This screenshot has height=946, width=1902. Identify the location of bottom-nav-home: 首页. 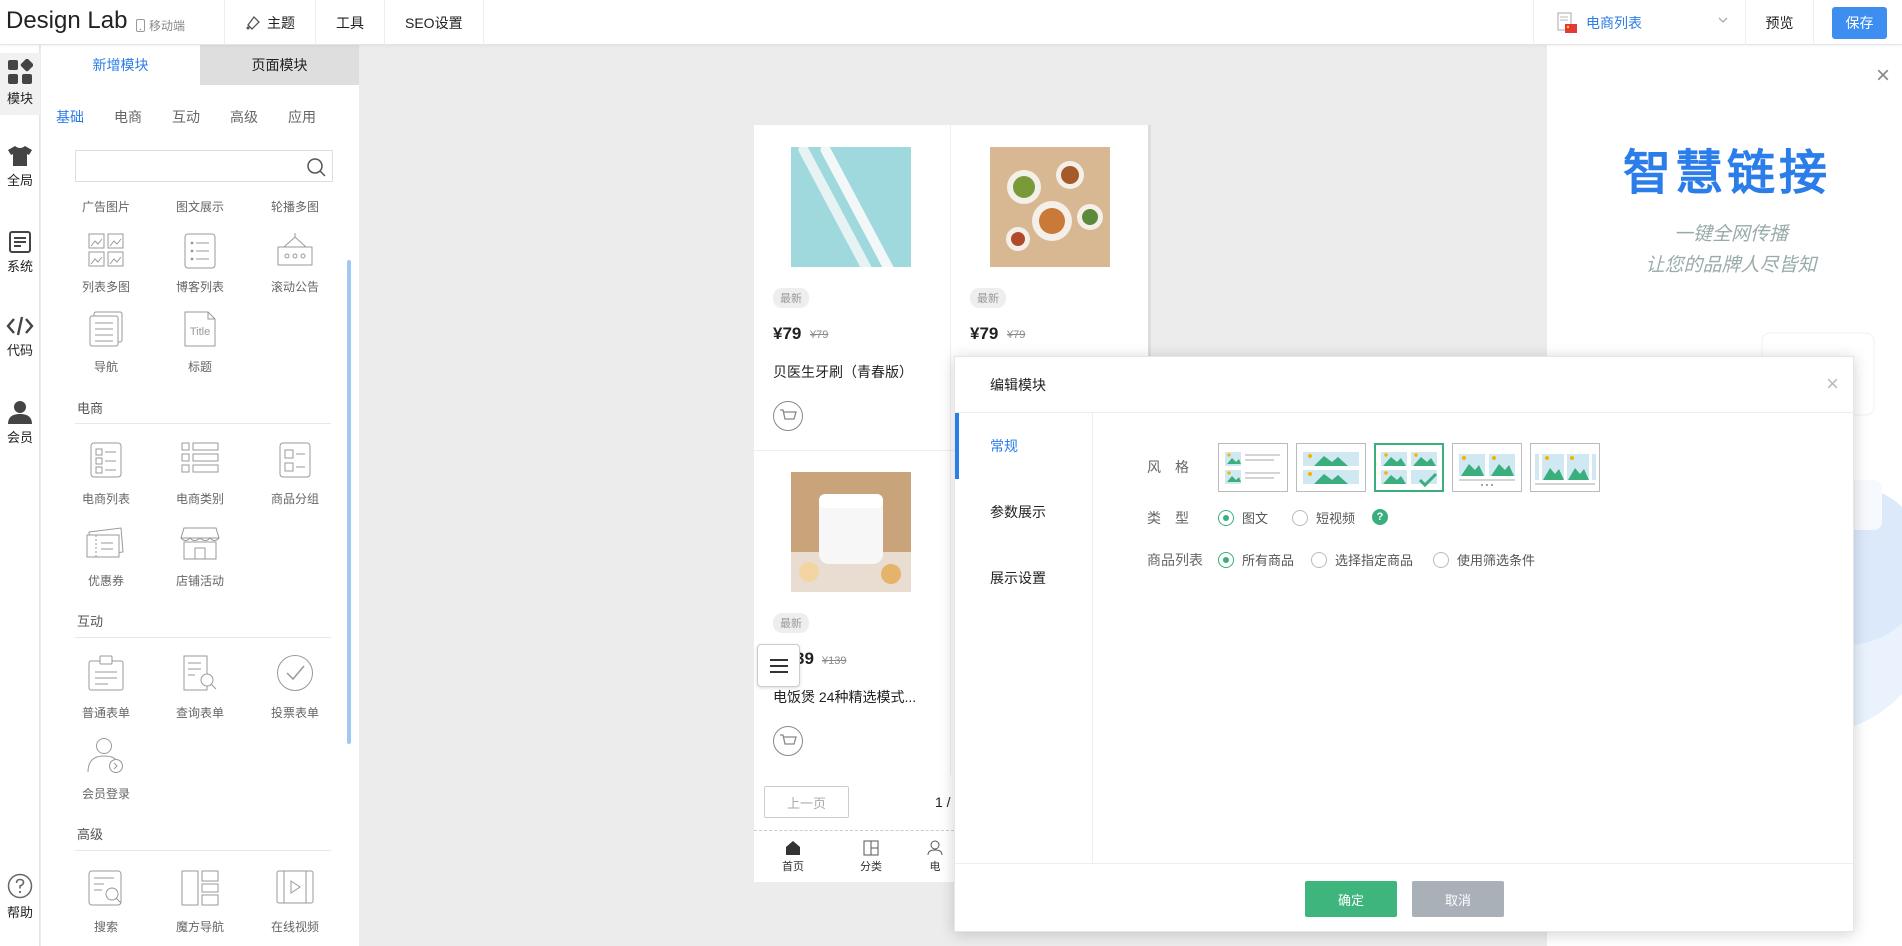
(793, 857).